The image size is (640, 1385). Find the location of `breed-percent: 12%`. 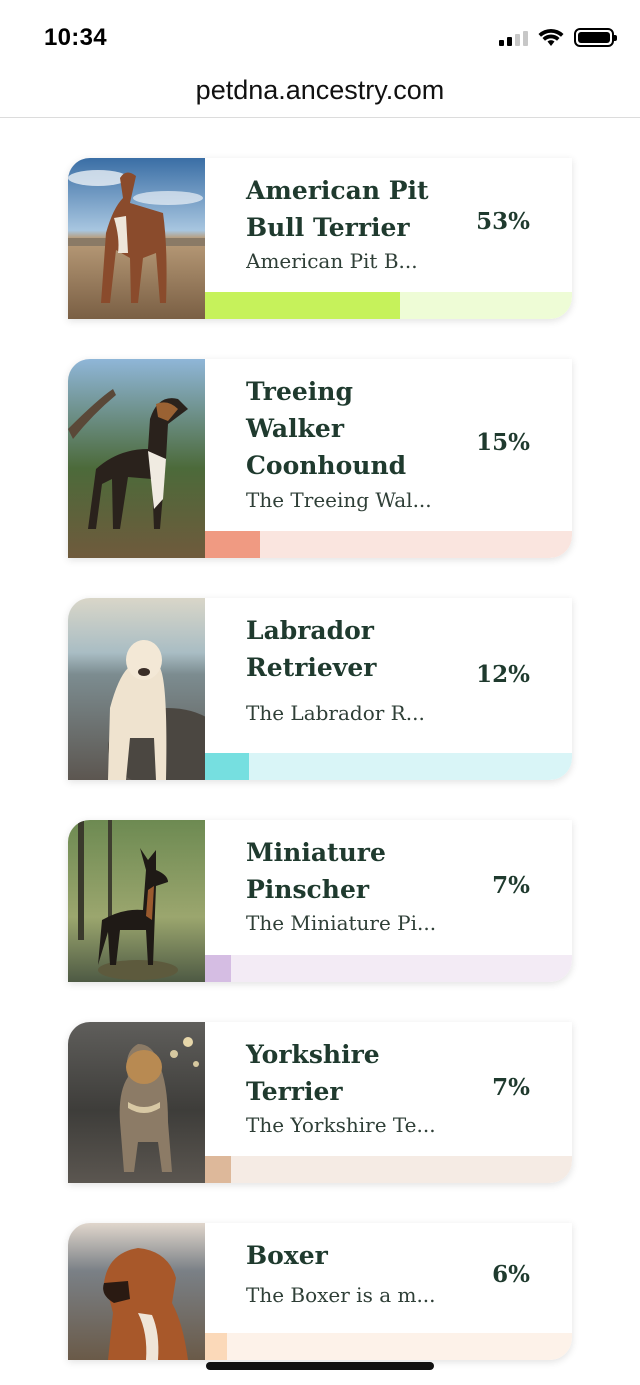

breed-percent: 12% is located at coordinates (503, 674).